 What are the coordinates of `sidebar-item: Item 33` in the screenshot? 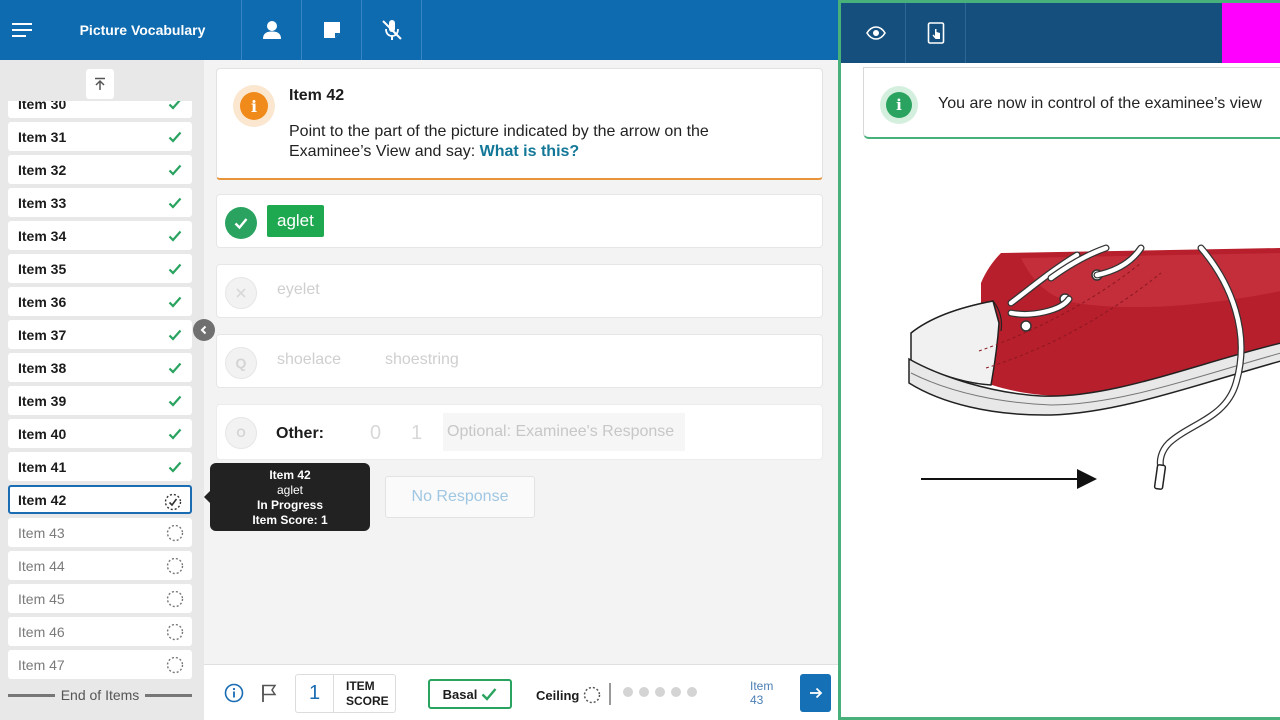 It's located at (100, 202).